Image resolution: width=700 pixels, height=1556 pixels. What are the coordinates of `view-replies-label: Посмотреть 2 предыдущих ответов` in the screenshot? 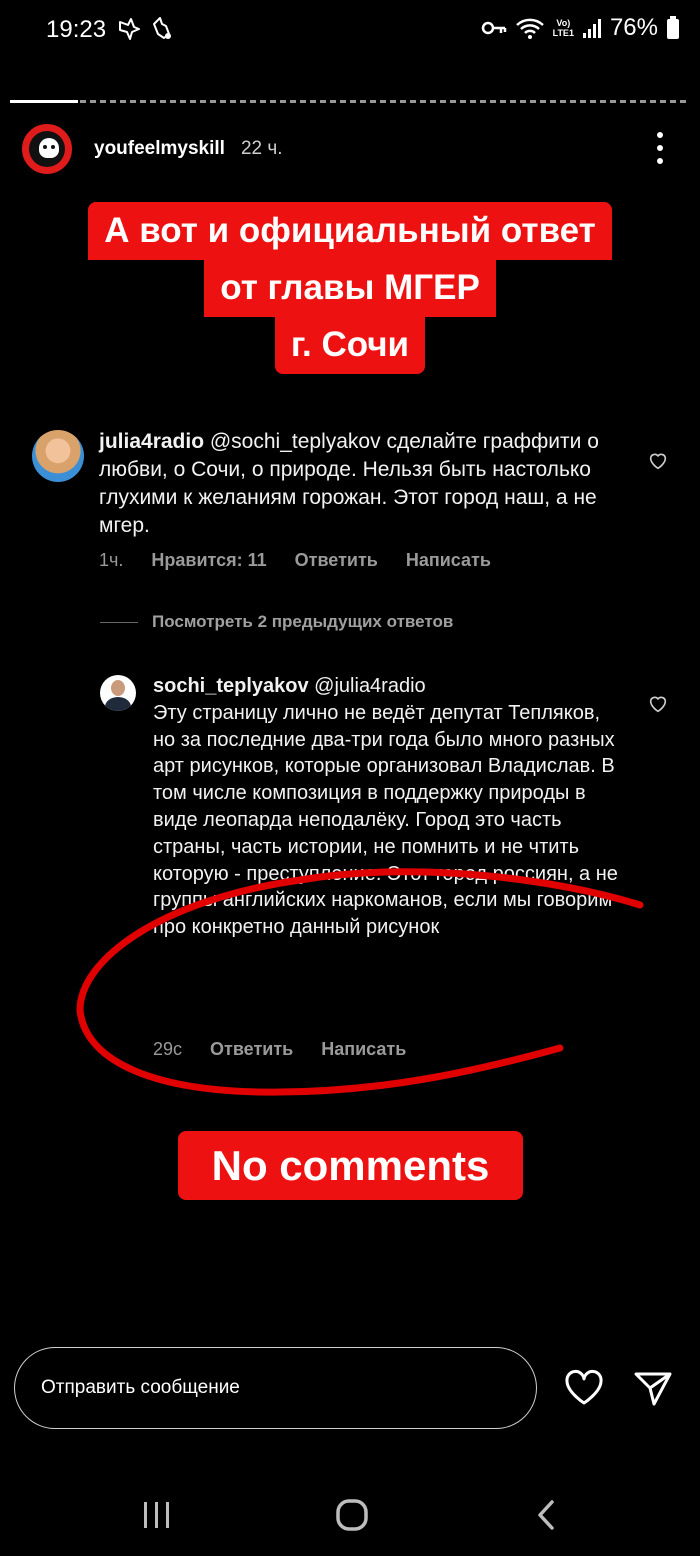 It's located at (302, 622).